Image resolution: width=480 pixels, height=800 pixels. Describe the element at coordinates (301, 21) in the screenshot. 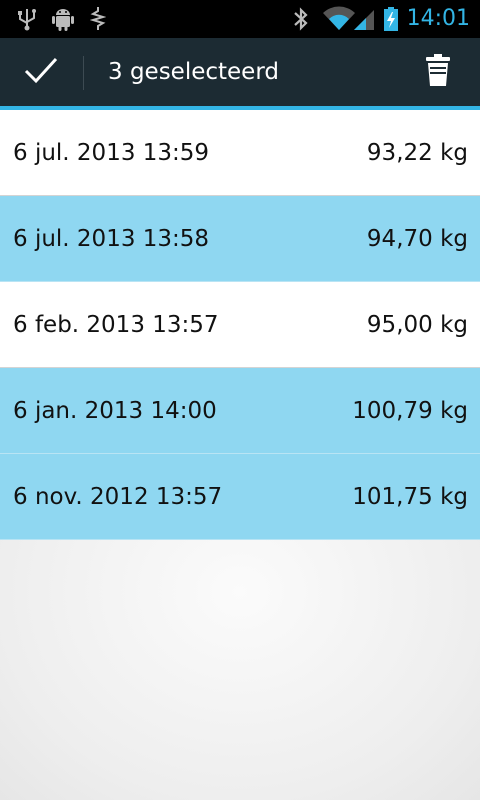

I see `bluetooth-icon` at that location.